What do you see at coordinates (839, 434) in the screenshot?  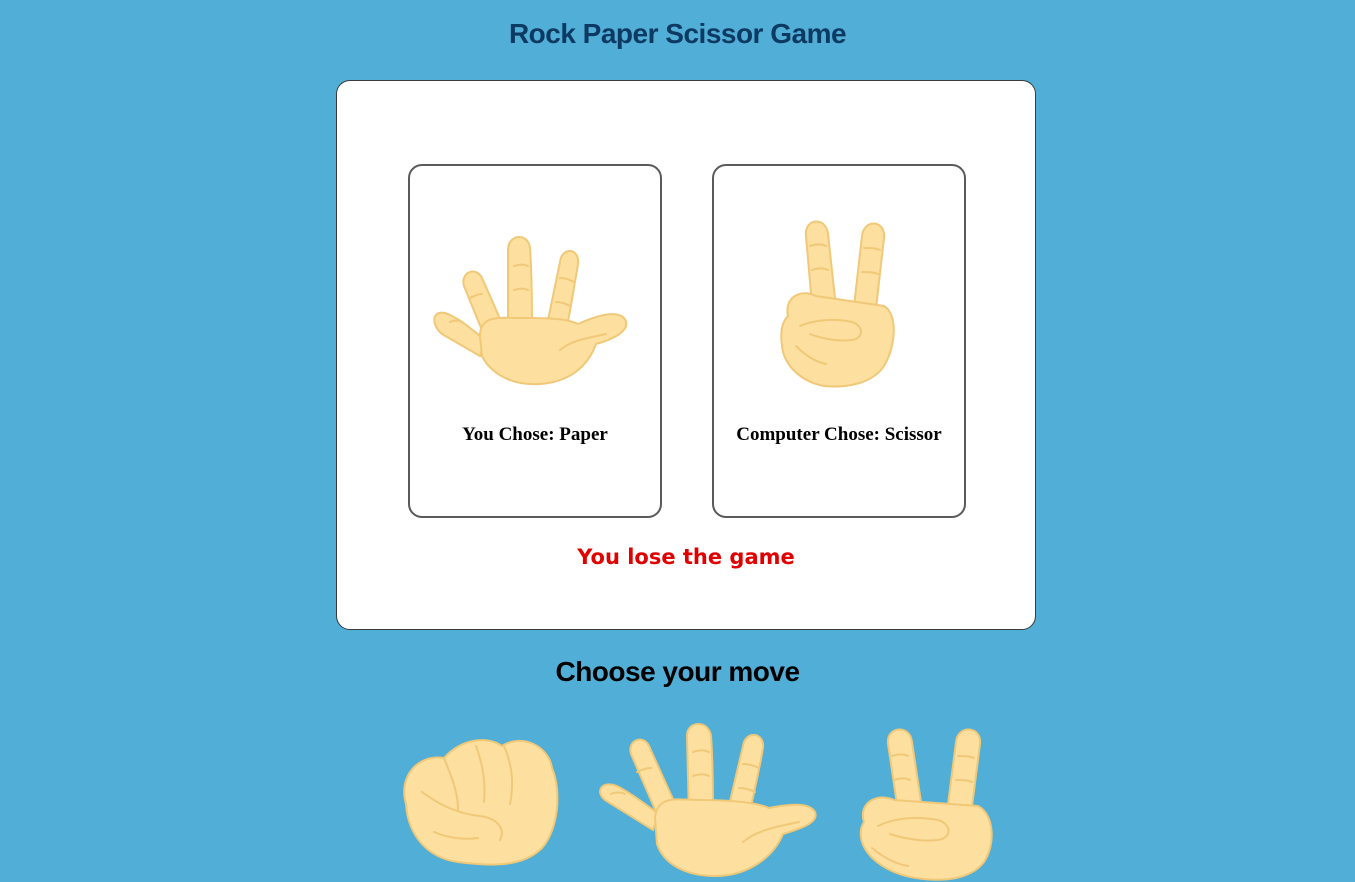 I see `computer-choice-label: Computer Chose: Scissor` at bounding box center [839, 434].